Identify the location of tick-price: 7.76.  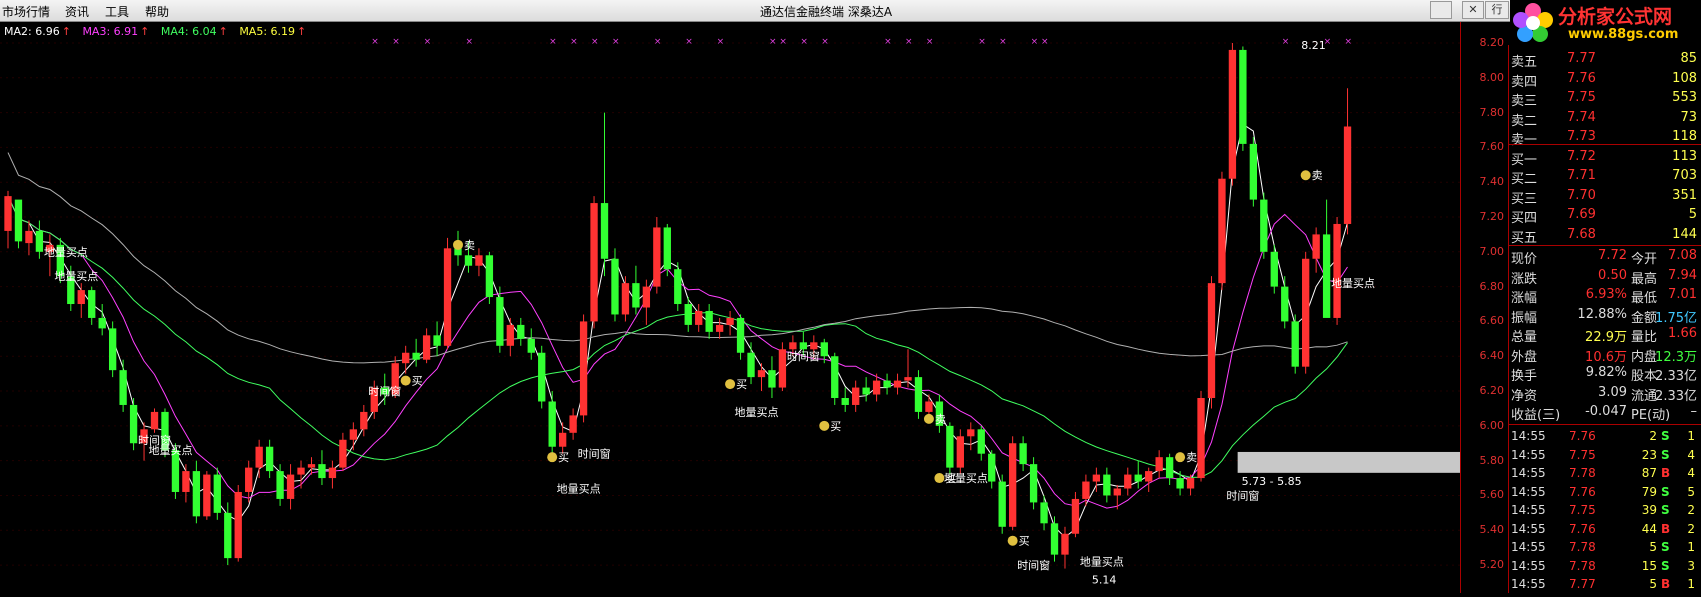
(1582, 528).